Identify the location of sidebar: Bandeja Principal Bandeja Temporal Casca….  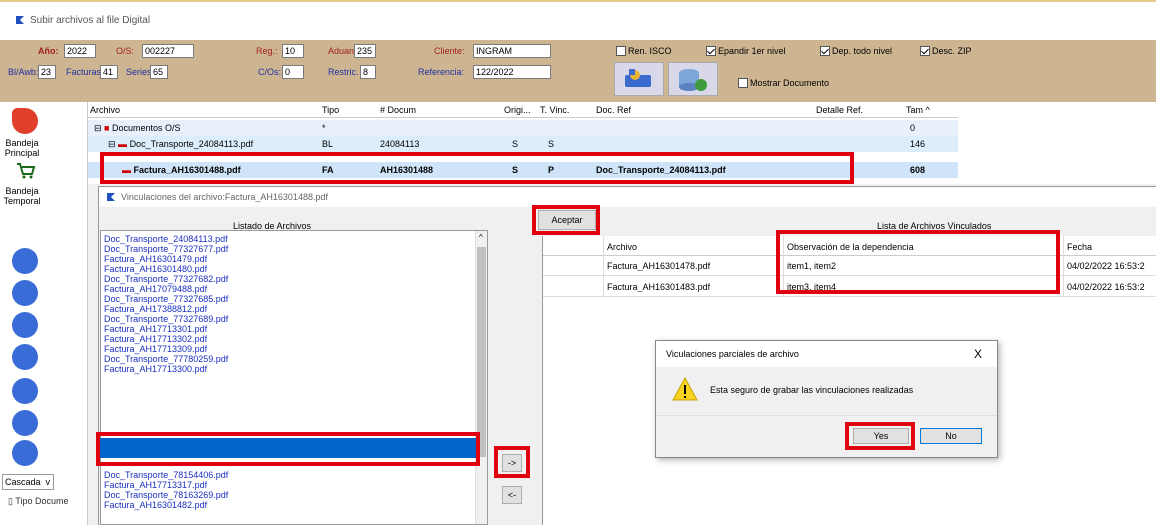
(44, 313).